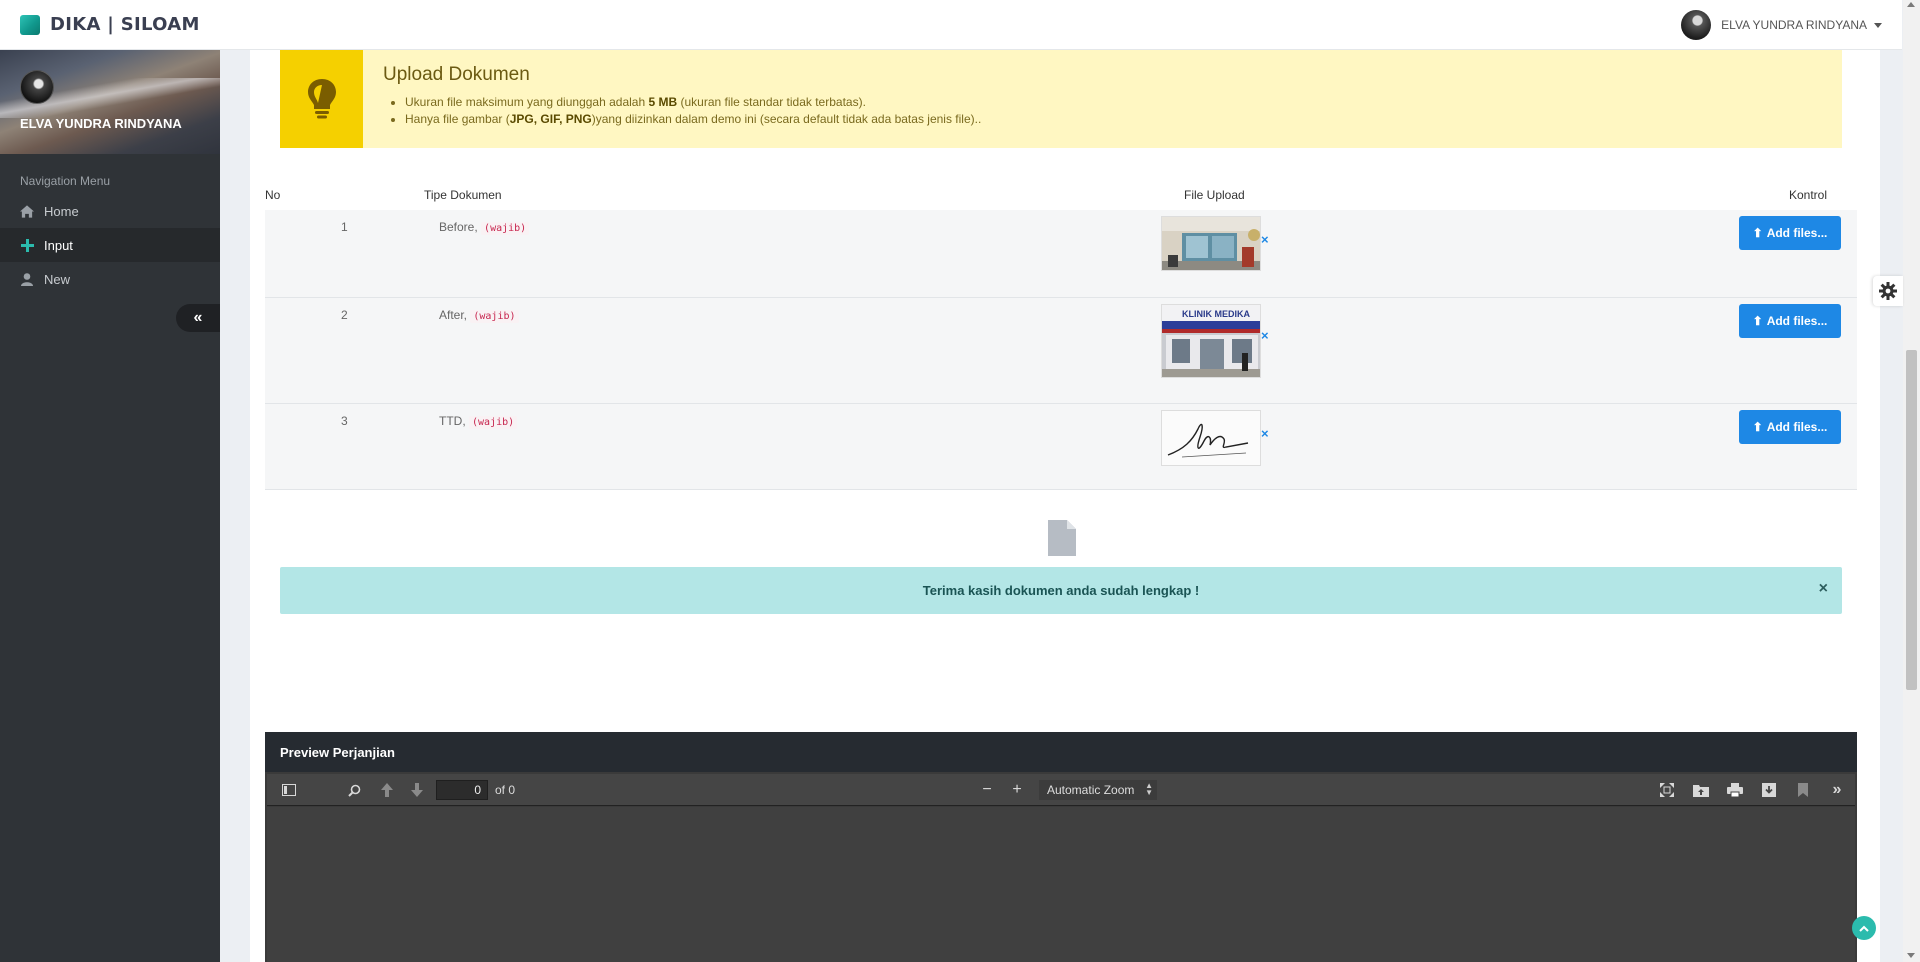 Image resolution: width=1920 pixels, height=962 pixels. Describe the element at coordinates (110, 279) in the screenshot. I see `sidebar-item-new: New` at that location.